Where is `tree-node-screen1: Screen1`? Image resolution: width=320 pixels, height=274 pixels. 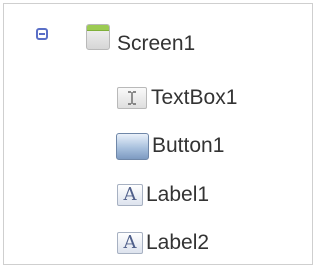 tree-node-screen1: Screen1 is located at coordinates (156, 44).